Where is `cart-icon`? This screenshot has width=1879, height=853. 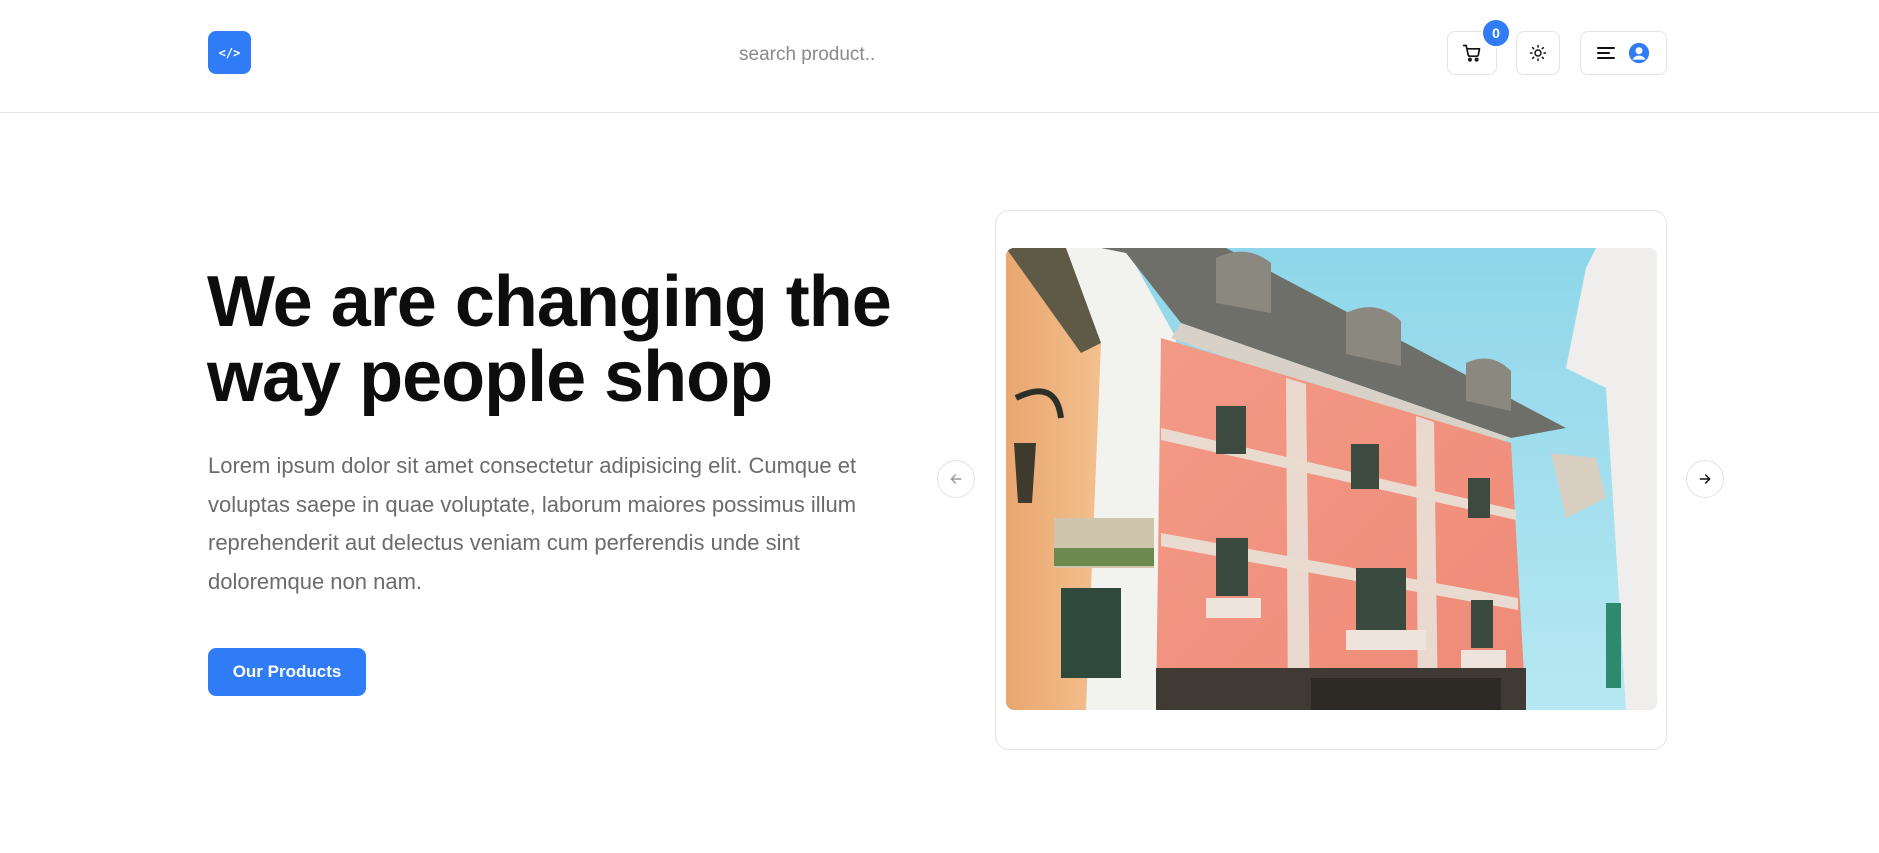
cart-icon is located at coordinates (1471, 53).